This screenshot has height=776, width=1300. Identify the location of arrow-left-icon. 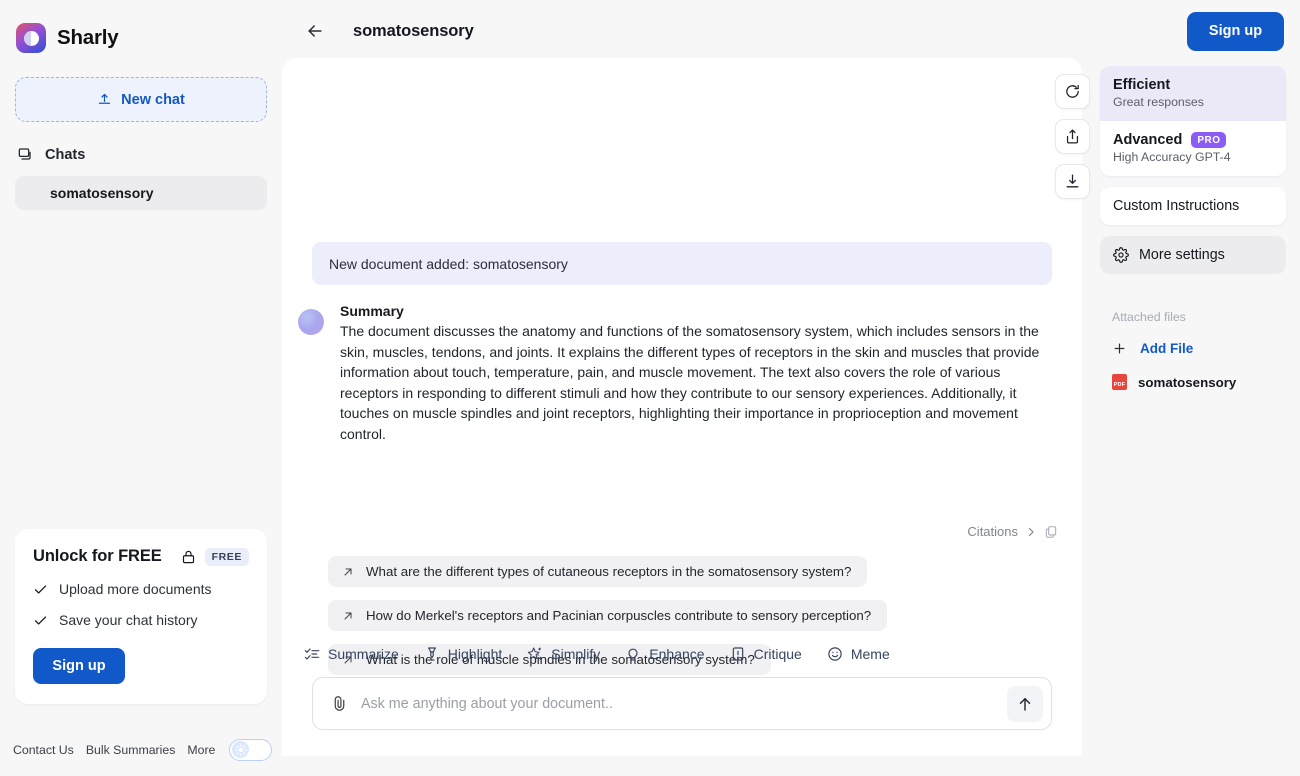
(315, 31).